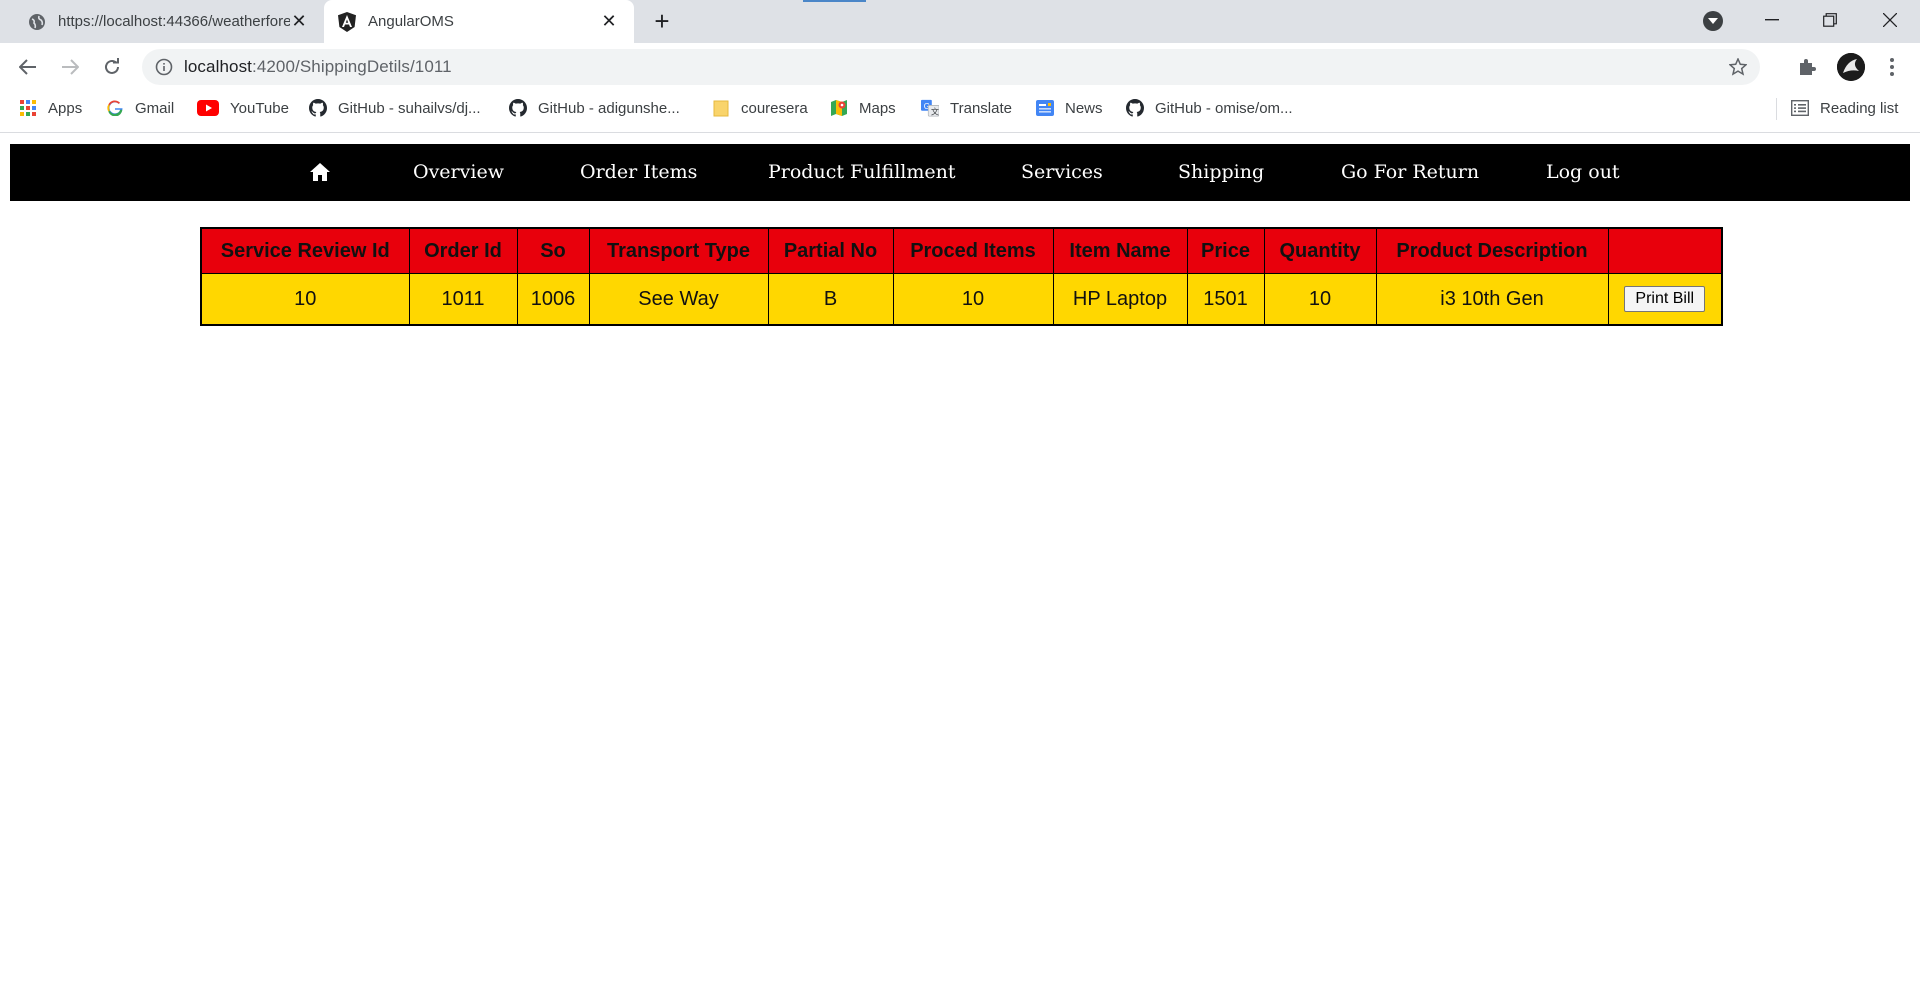 Image resolution: width=1920 pixels, height=994 pixels. What do you see at coordinates (930, 108) in the screenshot?
I see `translate-icon: G文` at bounding box center [930, 108].